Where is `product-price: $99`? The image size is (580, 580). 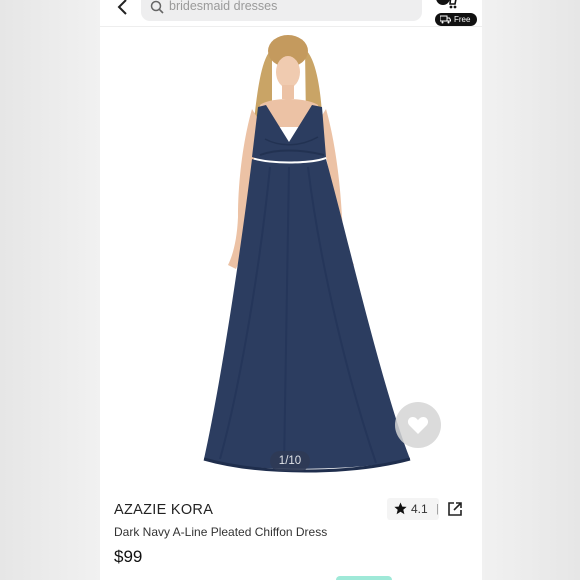
product-price: $99 is located at coordinates (128, 556).